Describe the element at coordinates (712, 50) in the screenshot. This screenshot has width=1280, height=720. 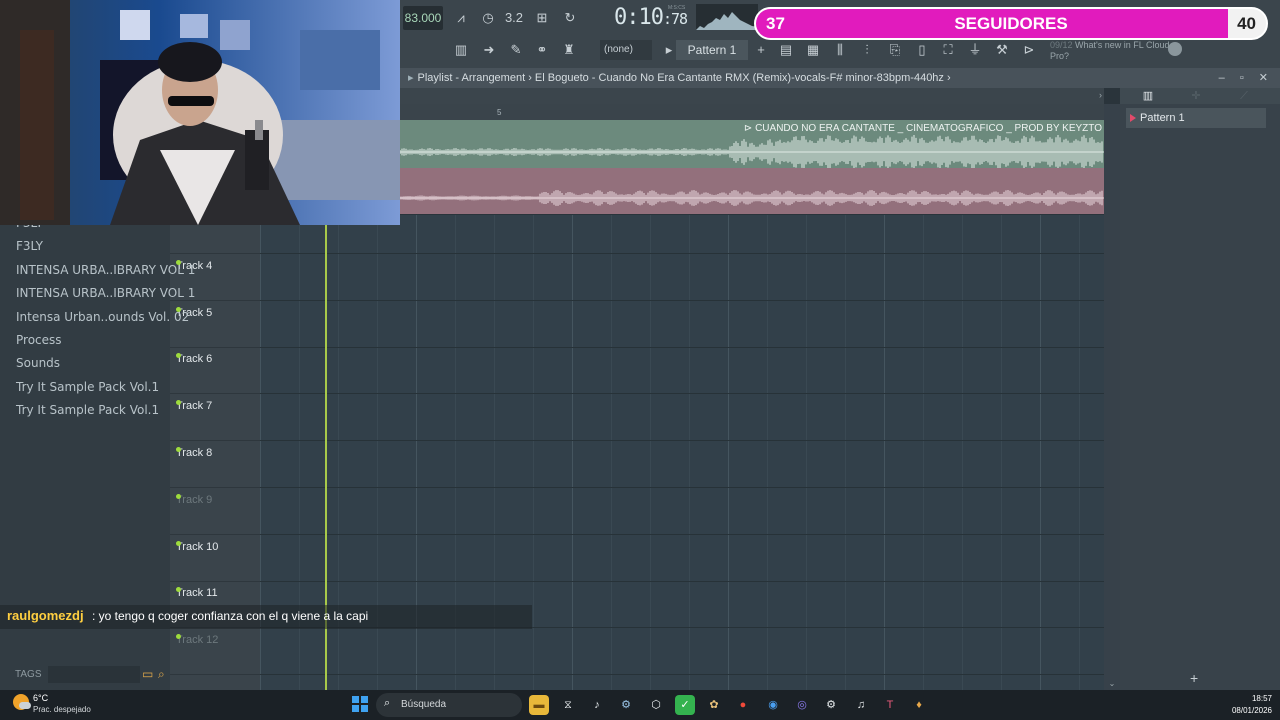
I see `pattern-select: Pattern 1` at that location.